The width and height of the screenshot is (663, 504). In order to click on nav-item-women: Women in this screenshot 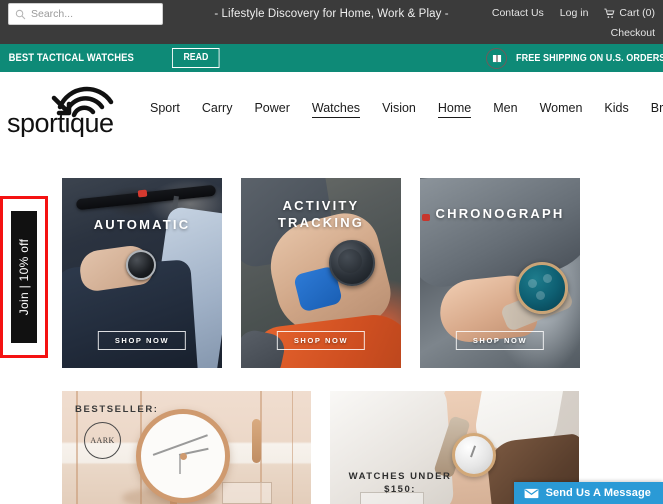, I will do `click(561, 109)`.